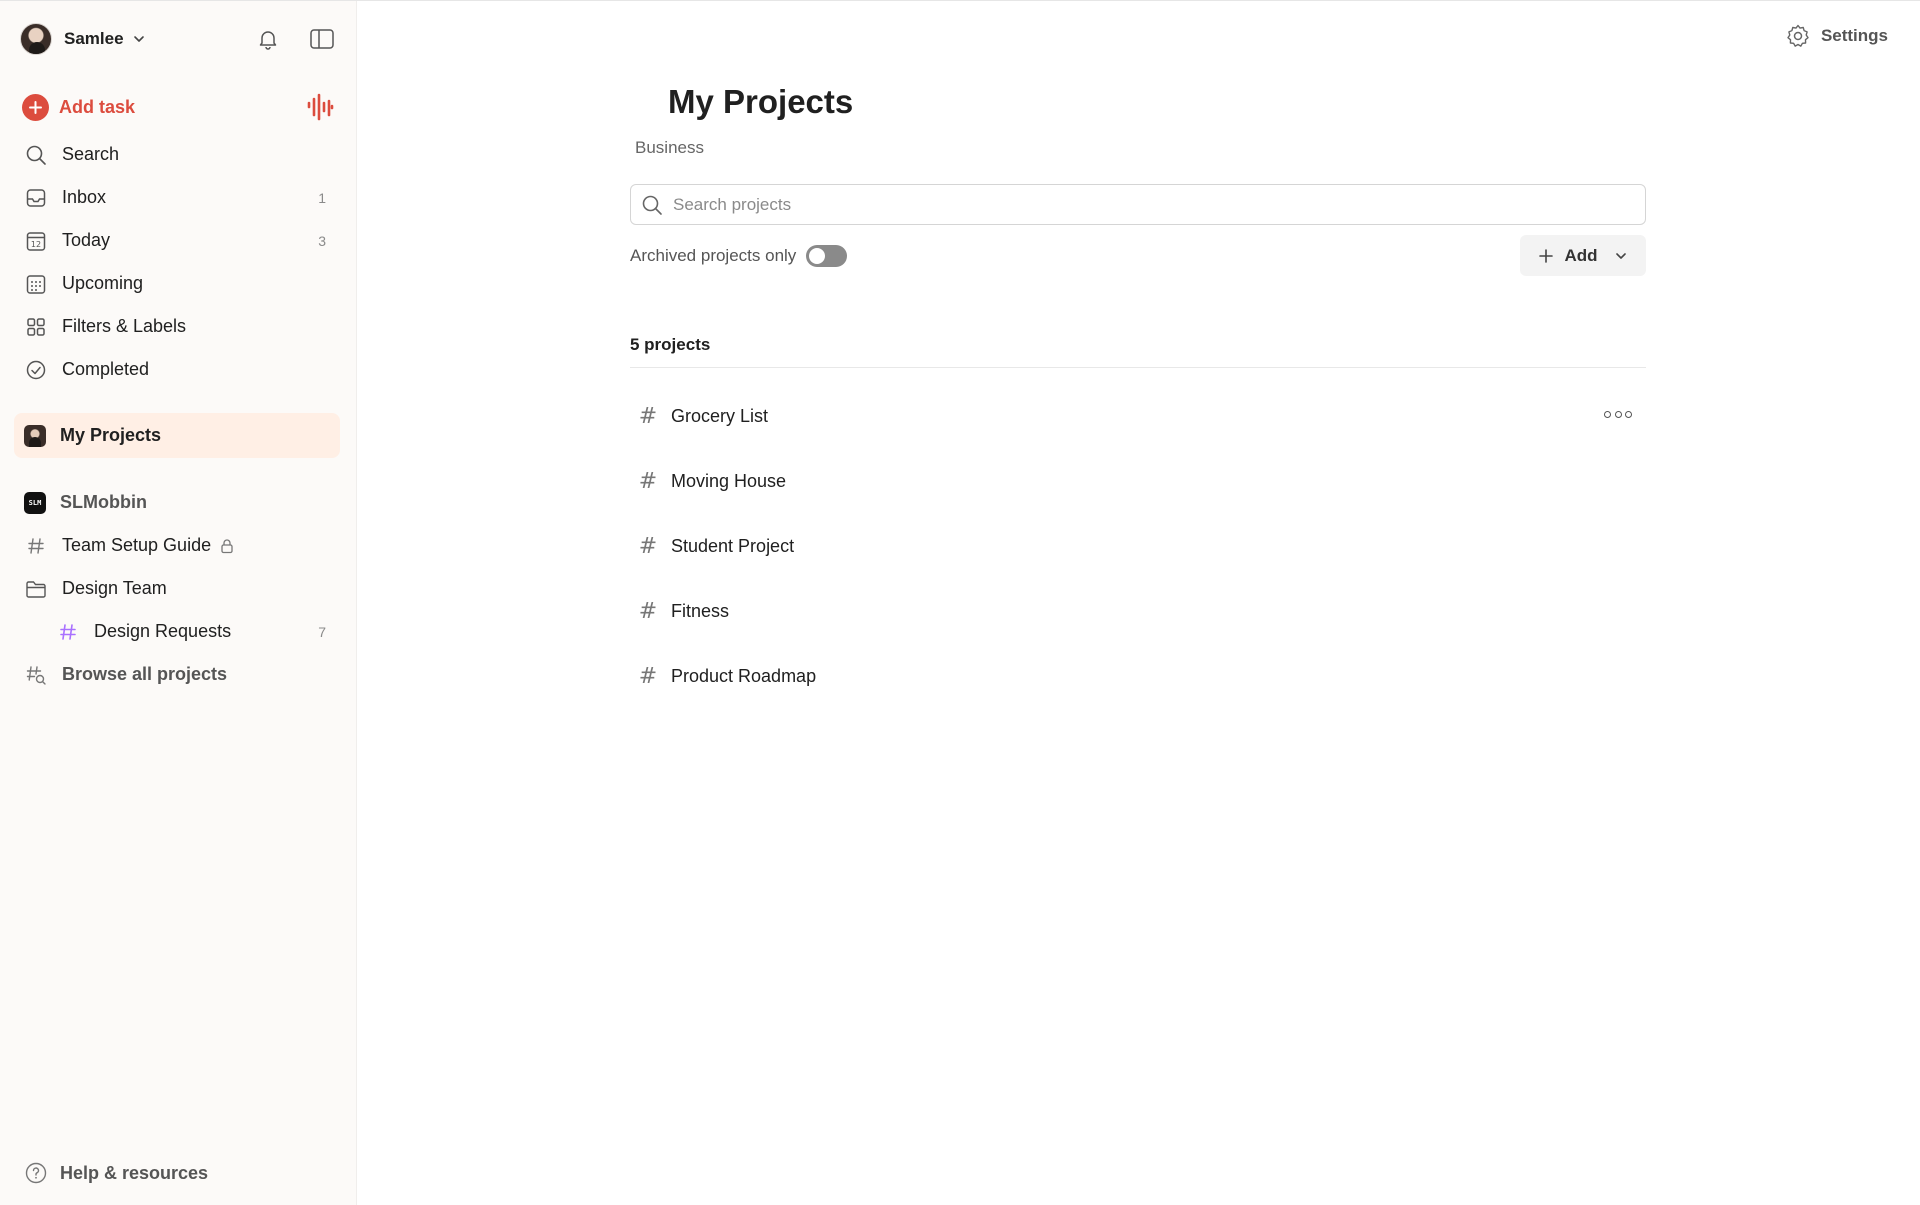 The image size is (1920, 1205). What do you see at coordinates (1546, 256) in the screenshot?
I see `plus-icon` at bounding box center [1546, 256].